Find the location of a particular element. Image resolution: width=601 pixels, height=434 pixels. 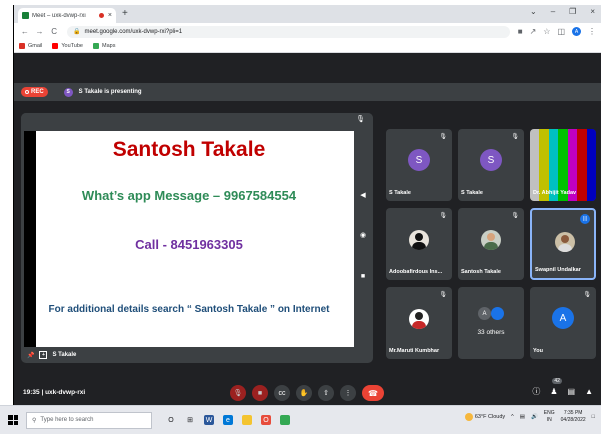

participant-tile: 🎙 Mr.Maruti Kumbhar is located at coordinates (419, 323).